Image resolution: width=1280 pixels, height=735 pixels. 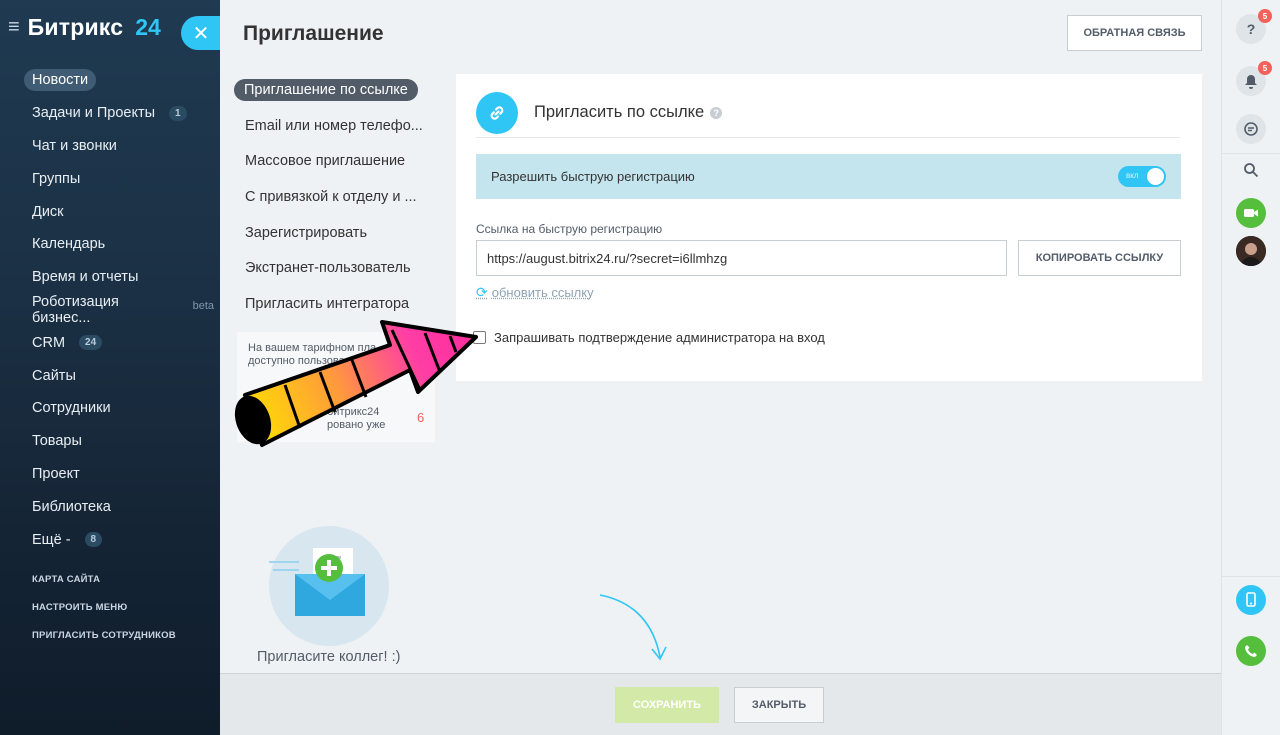 I want to click on configure-menu-link: НАСТРОИТЬ МЕНЮ, so click(x=104, y=615).